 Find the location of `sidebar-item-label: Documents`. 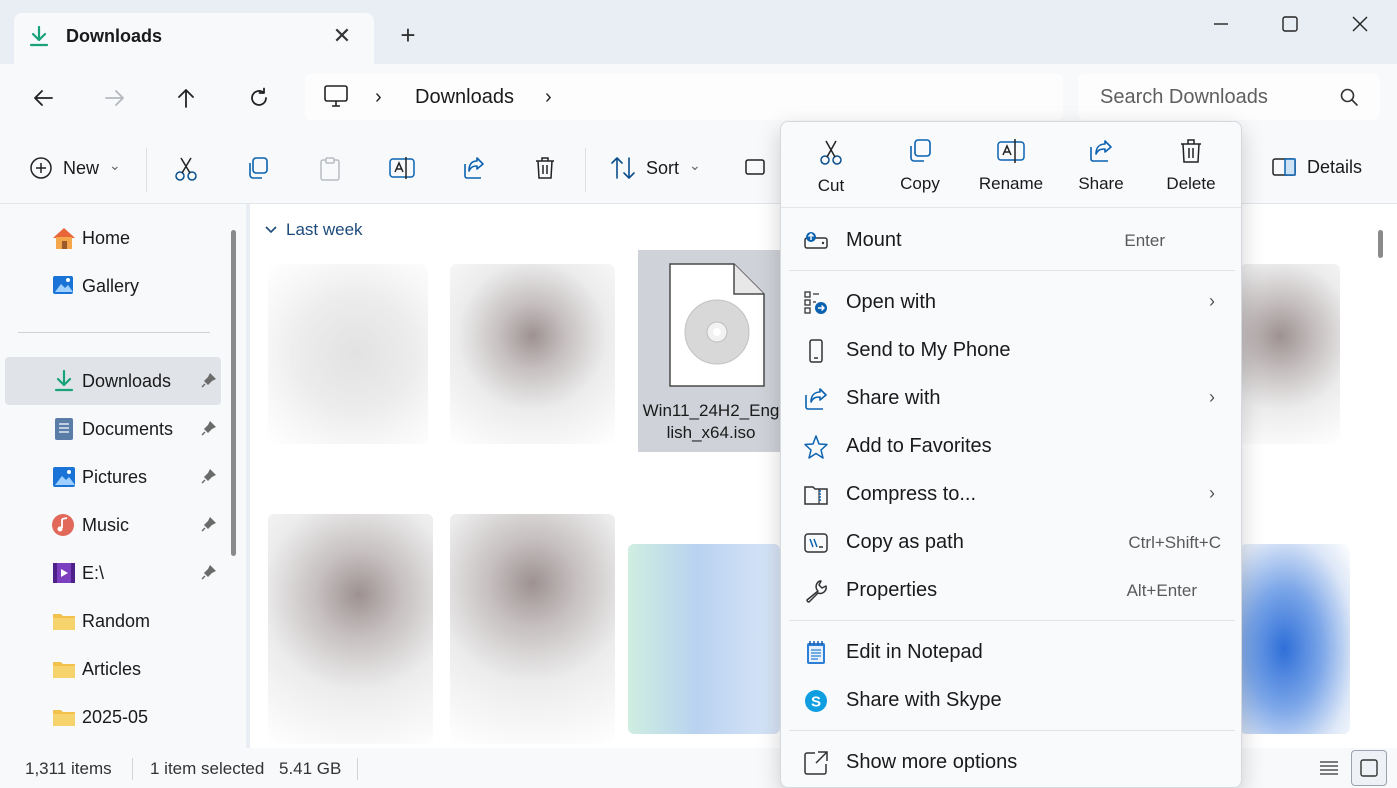

sidebar-item-label: Documents is located at coordinates (128, 429).